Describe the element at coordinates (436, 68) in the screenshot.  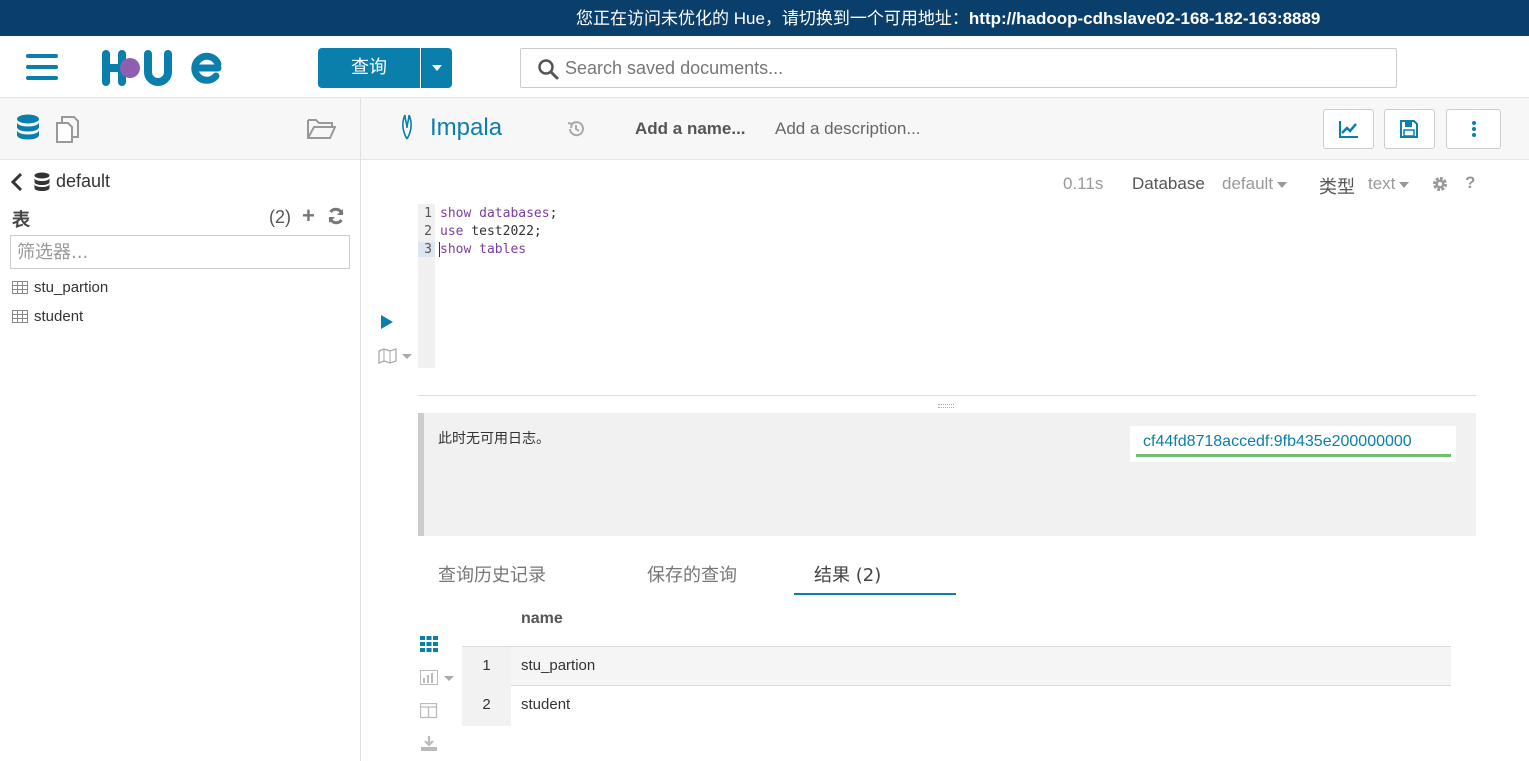
I see `query-dropdown-caret-icon` at that location.